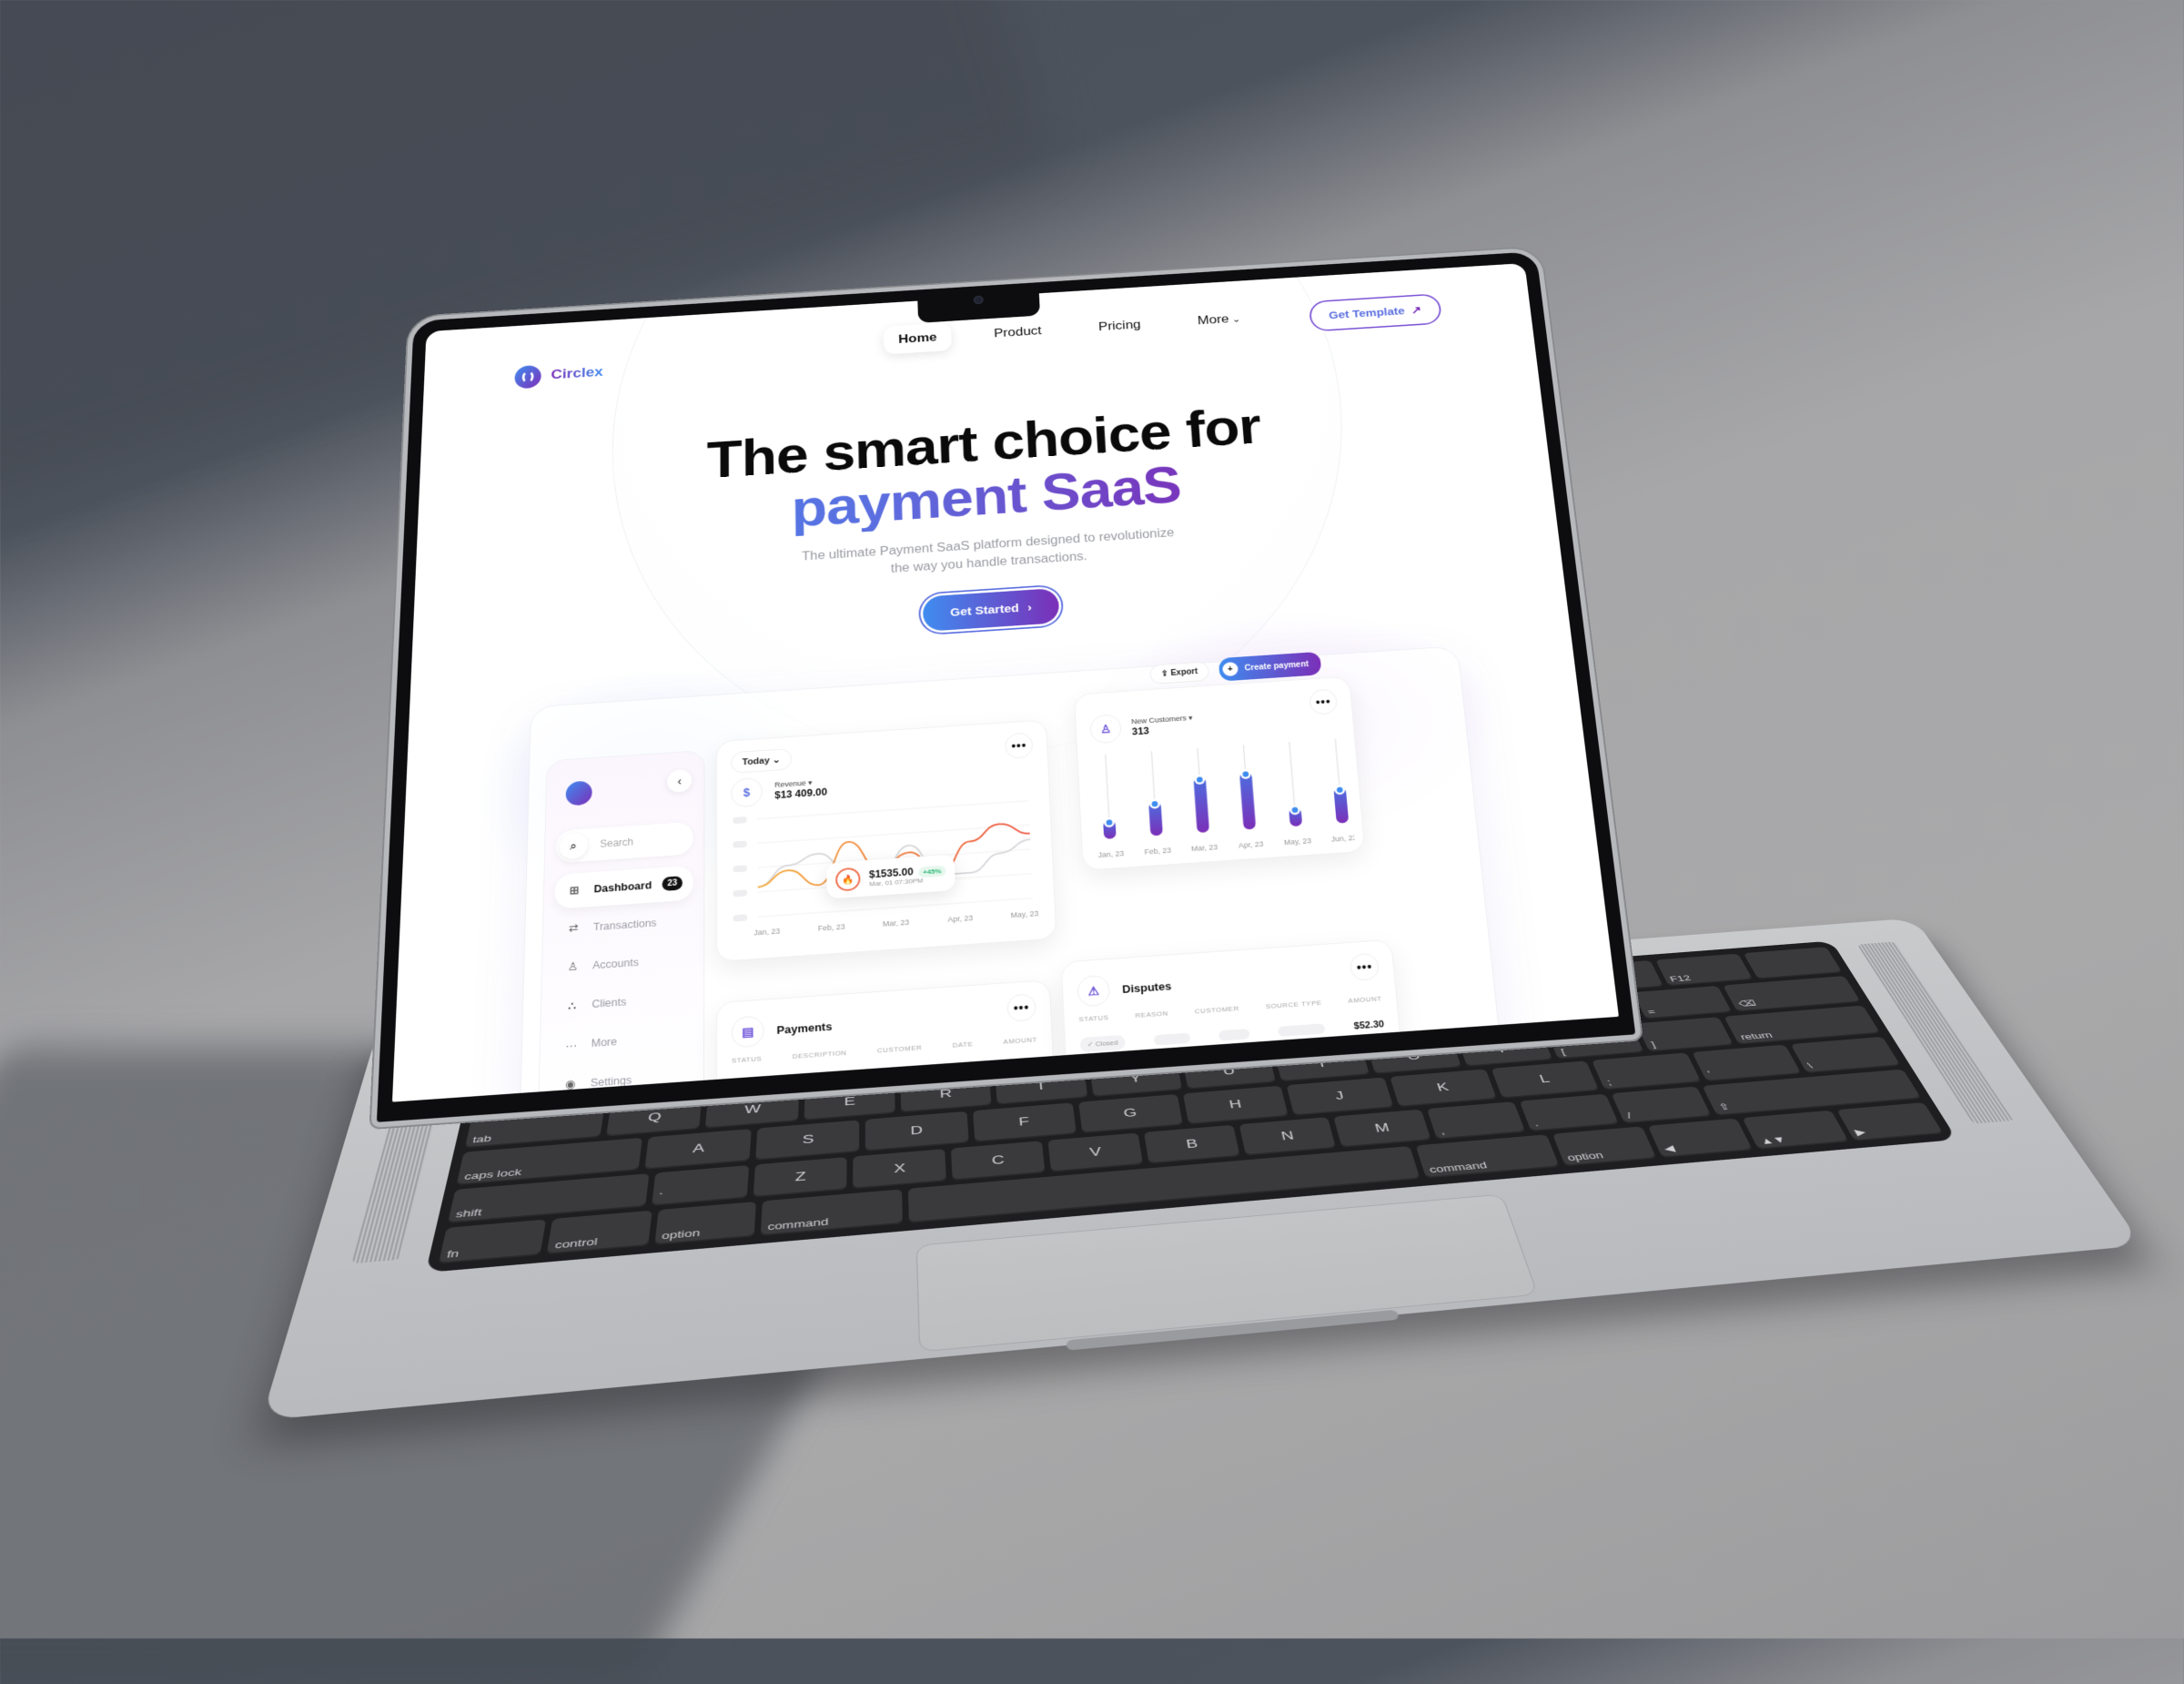  I want to click on get-template-button: Get Template ↗, so click(1376, 312).